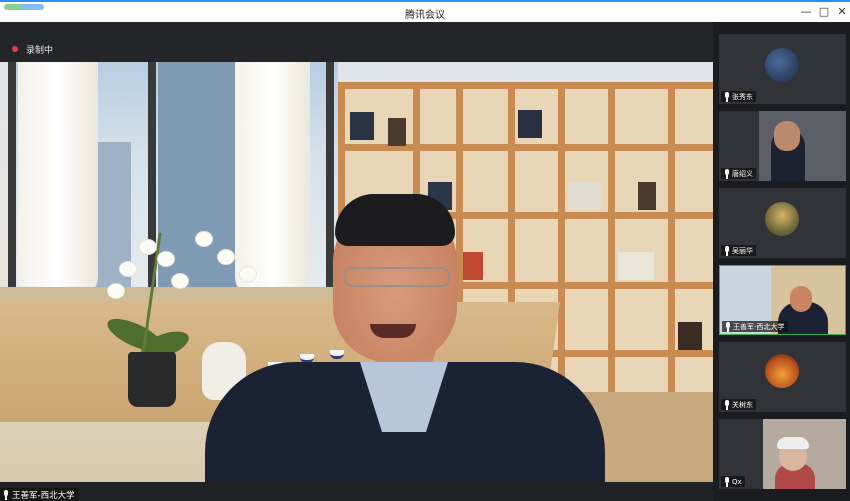 This screenshot has width=850, height=501. What do you see at coordinates (15, 49) in the screenshot?
I see `recording-dot-icon` at bounding box center [15, 49].